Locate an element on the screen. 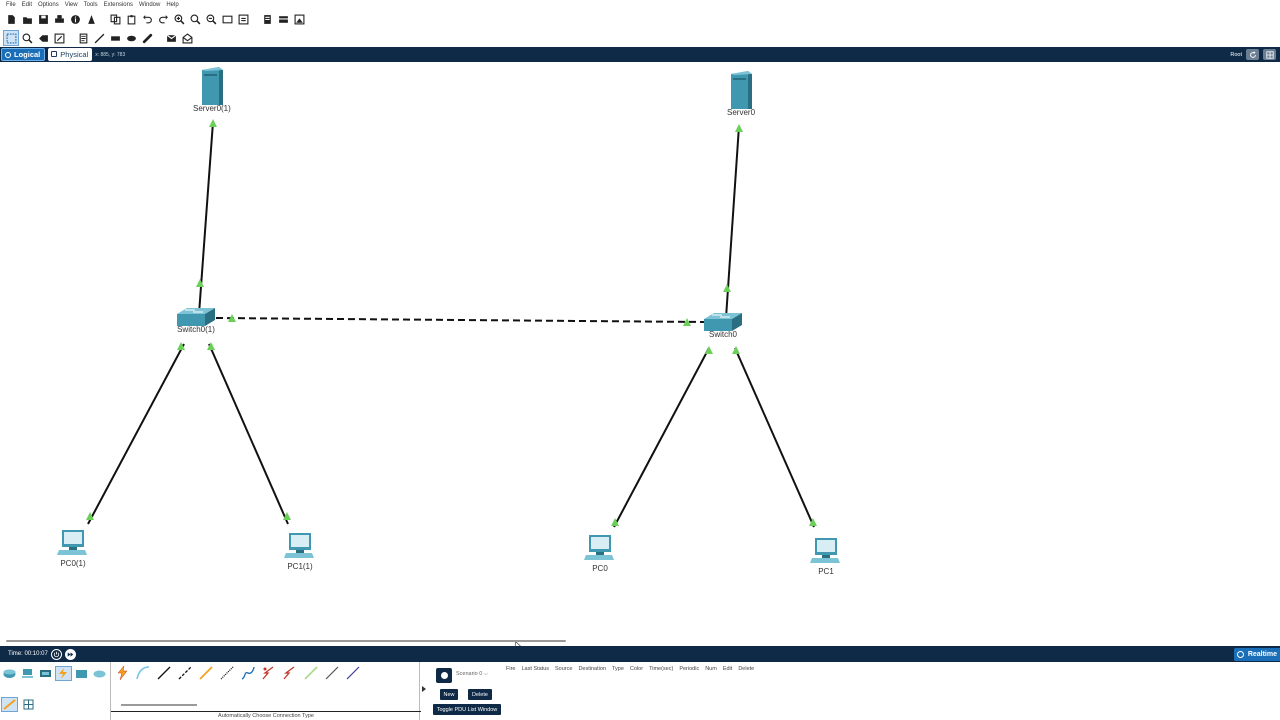 This screenshot has height=720, width=1280. menu-file: File is located at coordinates (12, 5).